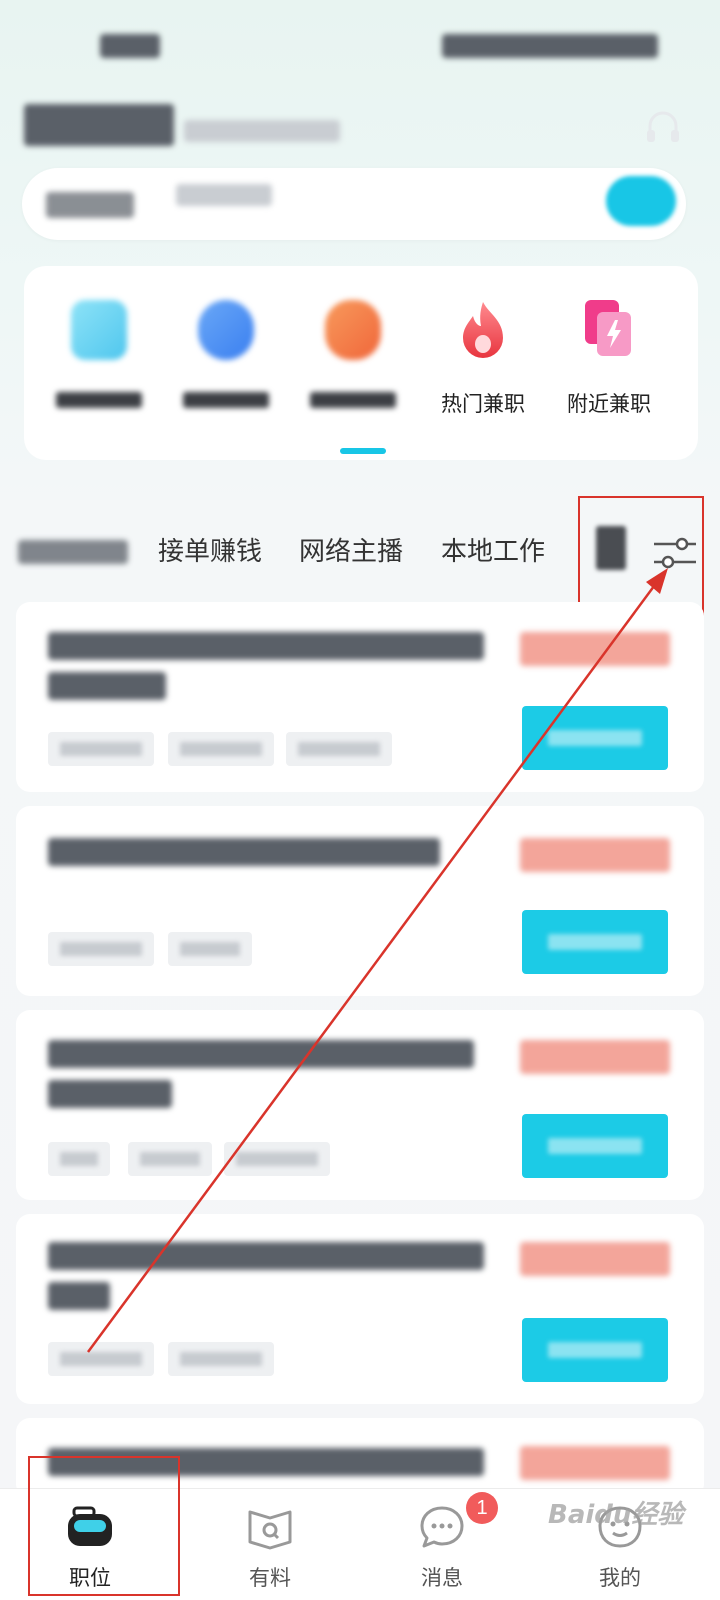 The width and height of the screenshot is (720, 1600). What do you see at coordinates (351, 549) in the screenshot?
I see `tab-live-streaming: 网络主播` at bounding box center [351, 549].